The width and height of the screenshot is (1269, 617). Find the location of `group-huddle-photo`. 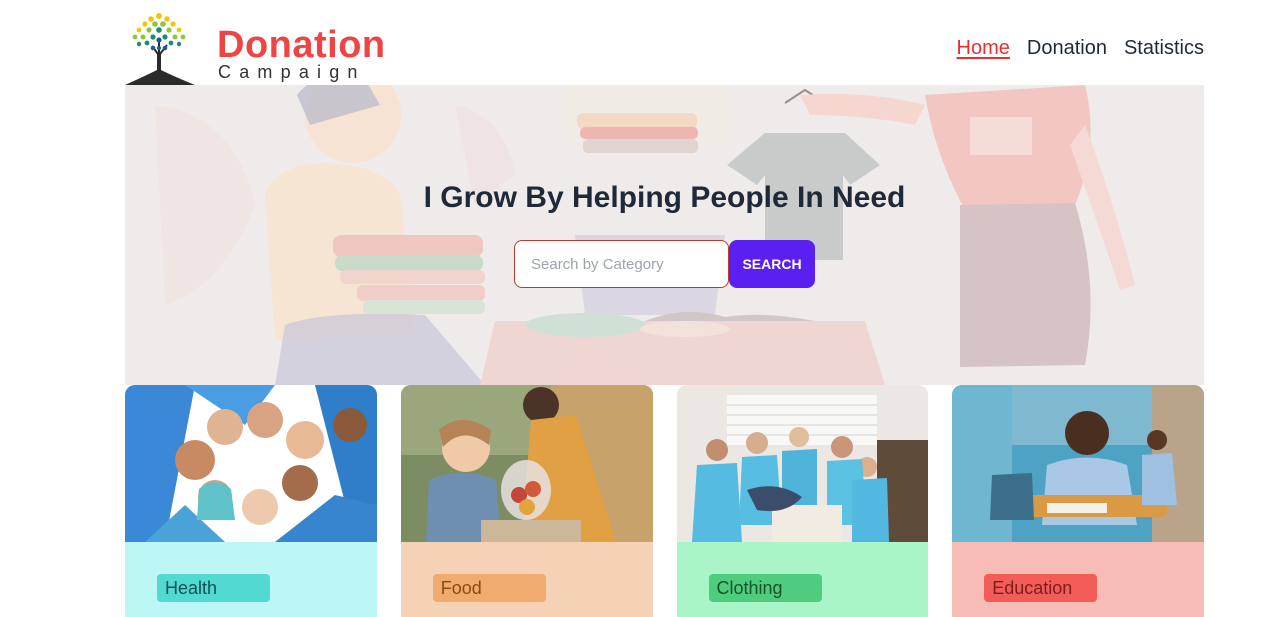

group-huddle-photo is located at coordinates (251, 463).